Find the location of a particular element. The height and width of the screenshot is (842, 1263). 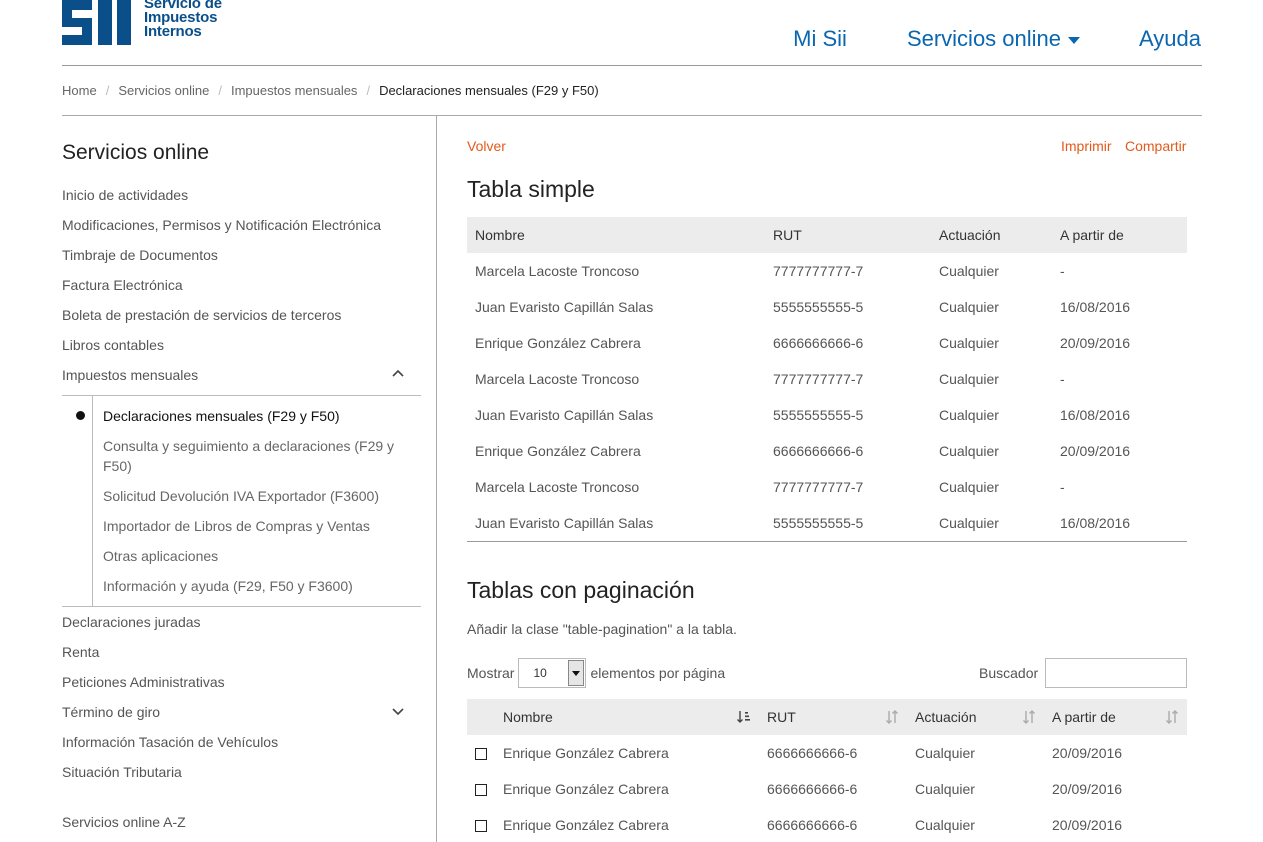

cell-rut: 5555555555-5 is located at coordinates (818, 415).